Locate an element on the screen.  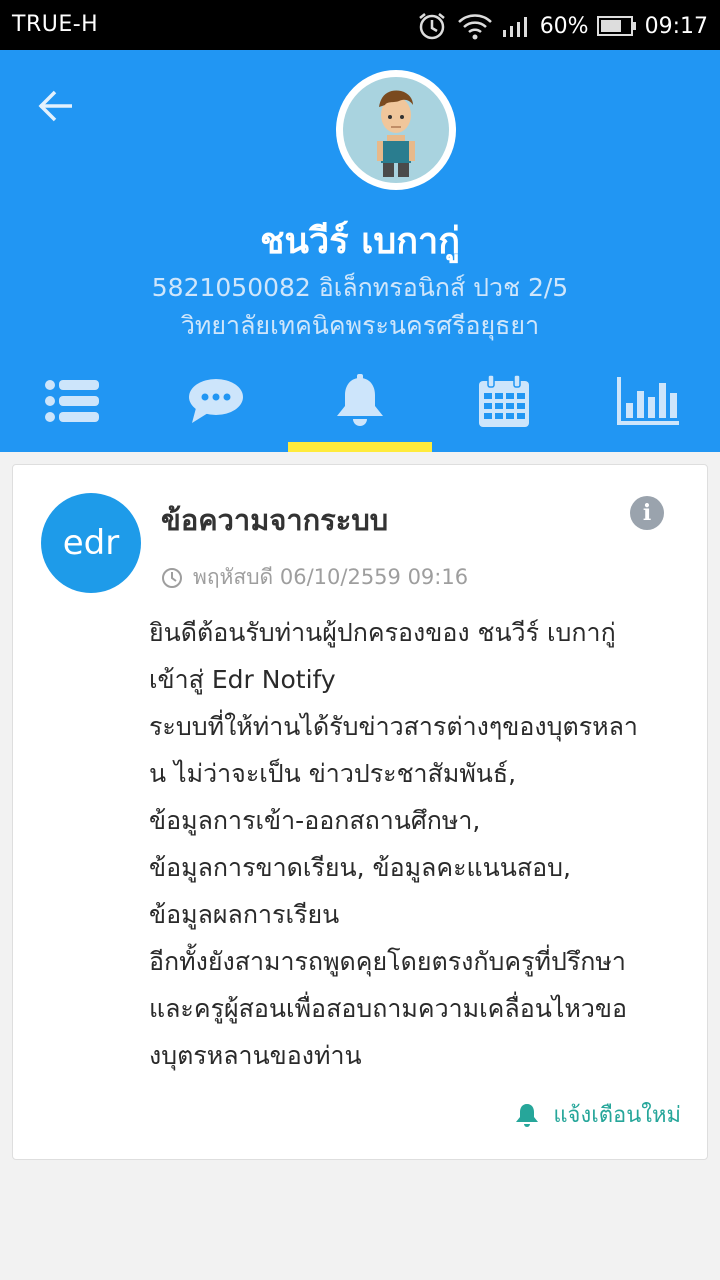
signal-icon is located at coordinates (517, 26).